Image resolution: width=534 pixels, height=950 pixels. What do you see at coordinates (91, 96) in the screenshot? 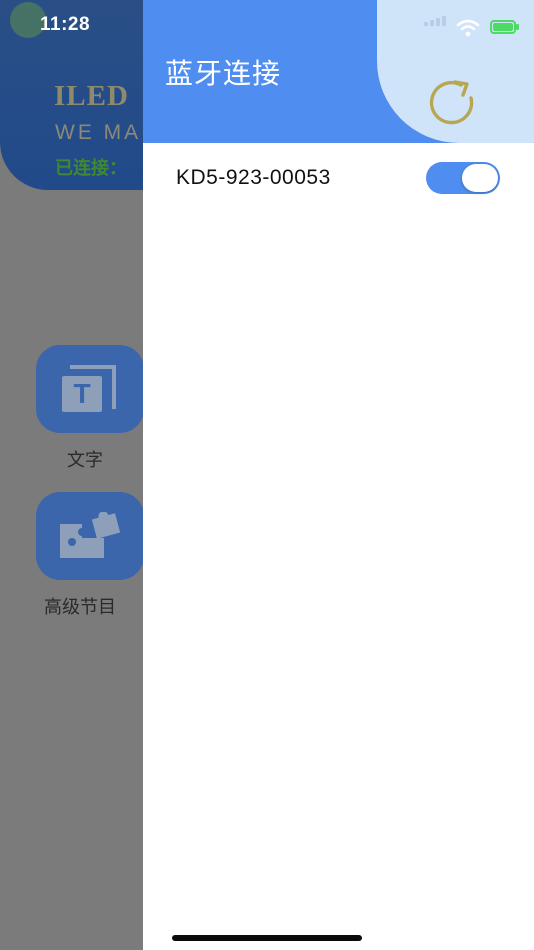
I see `app-logo: ILED` at bounding box center [91, 96].